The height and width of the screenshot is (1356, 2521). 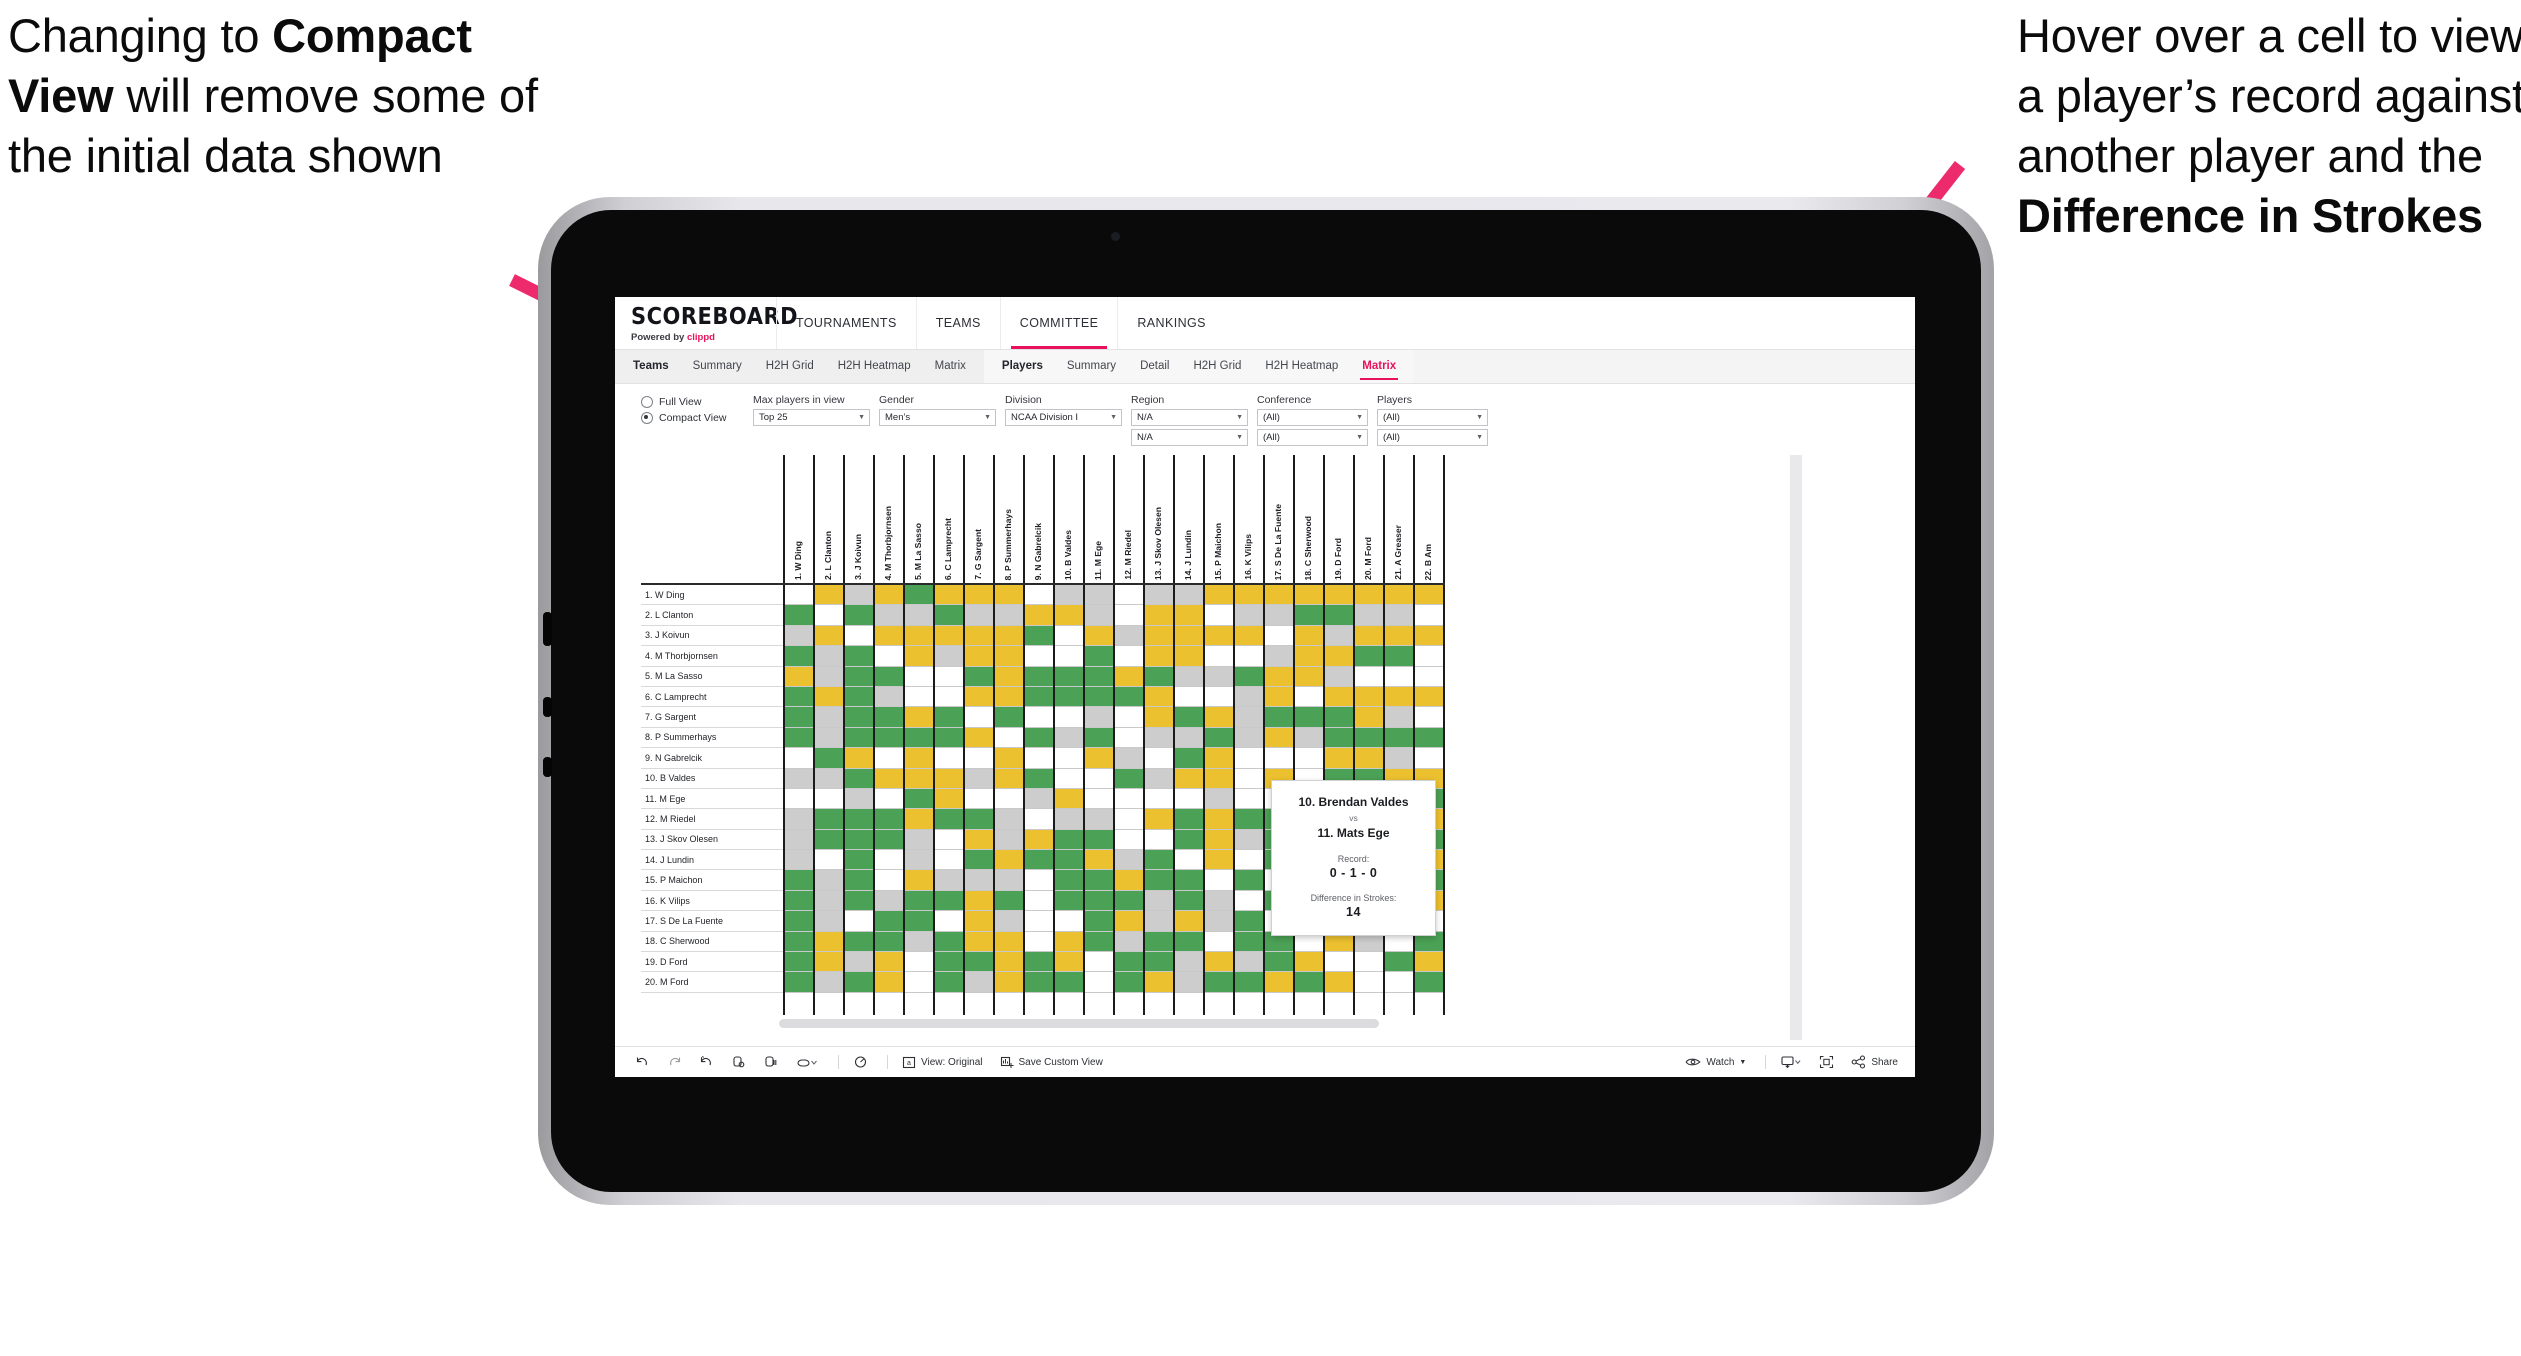 What do you see at coordinates (1429, 520) in the screenshot?
I see `matrix-column-header: 22. B Am` at bounding box center [1429, 520].